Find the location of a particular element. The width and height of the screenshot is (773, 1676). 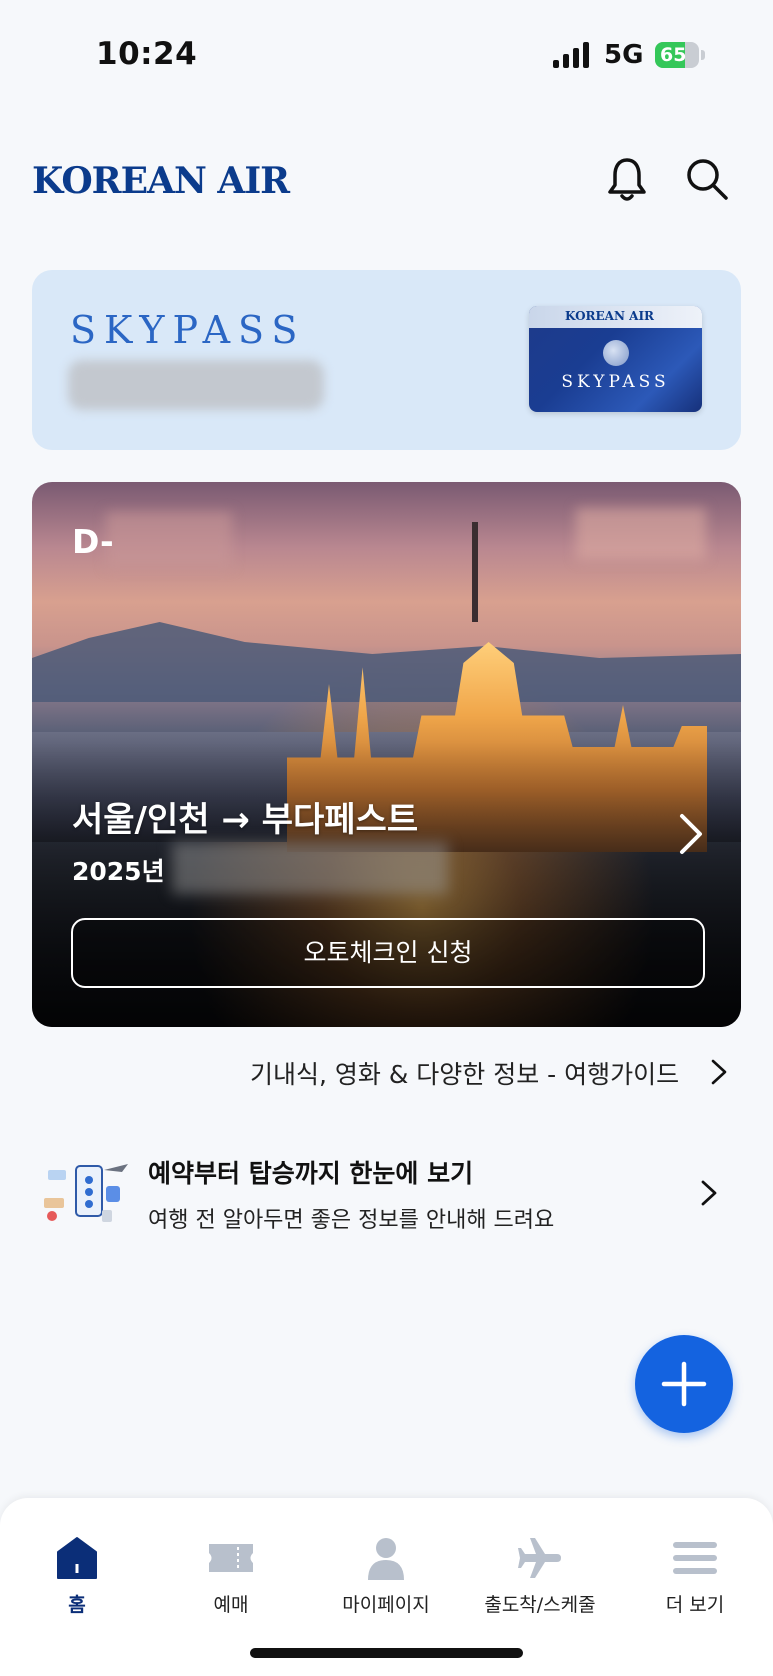

search-icon is located at coordinates (707, 179).